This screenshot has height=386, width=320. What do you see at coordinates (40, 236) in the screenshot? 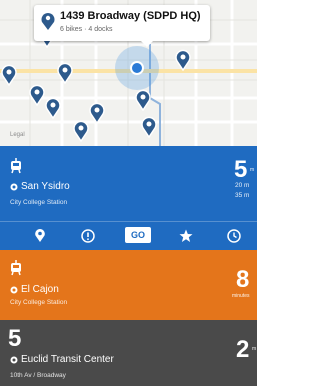
I see `map-pin-icon` at bounding box center [40, 236].